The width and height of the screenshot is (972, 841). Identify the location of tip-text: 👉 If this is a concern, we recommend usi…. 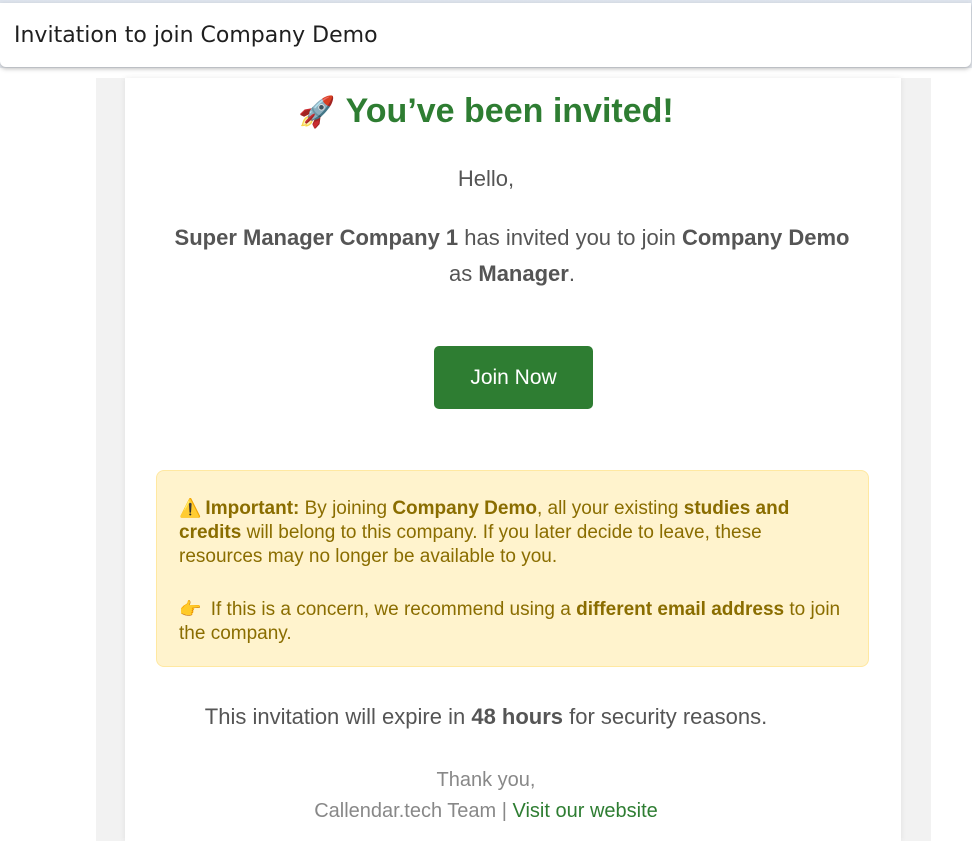
(510, 621).